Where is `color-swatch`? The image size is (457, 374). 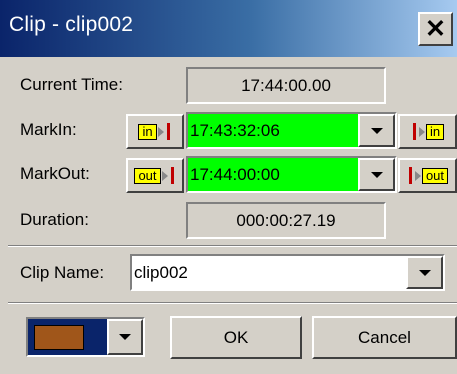 color-swatch is located at coordinates (59, 337).